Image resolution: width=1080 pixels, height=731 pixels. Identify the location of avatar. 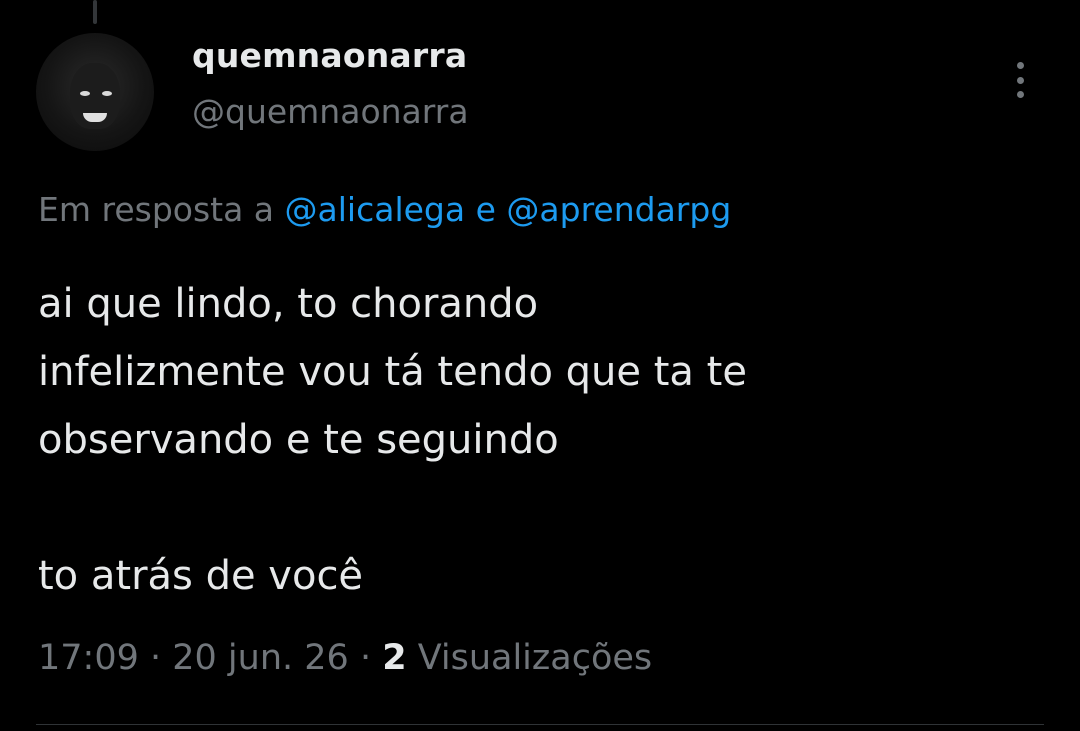
(95, 92).